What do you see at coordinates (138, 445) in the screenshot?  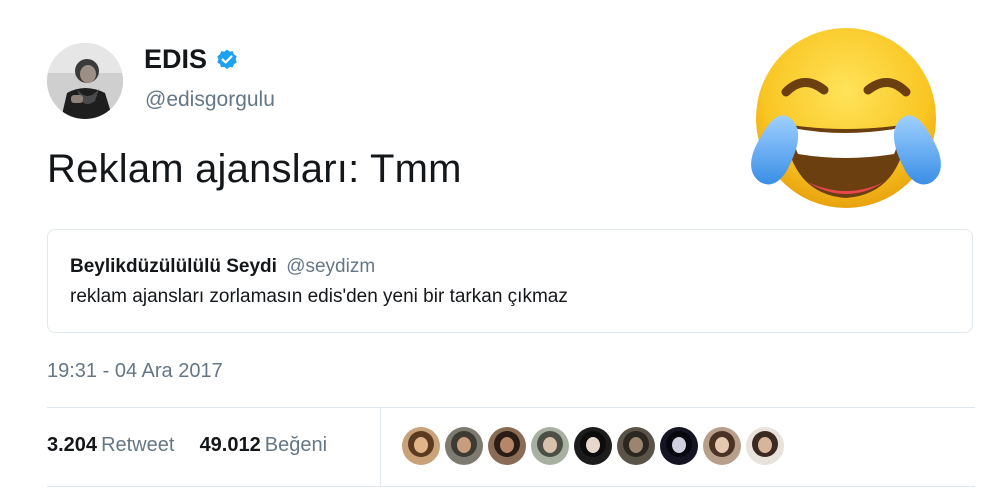 I see `retweets-label: Retweet` at bounding box center [138, 445].